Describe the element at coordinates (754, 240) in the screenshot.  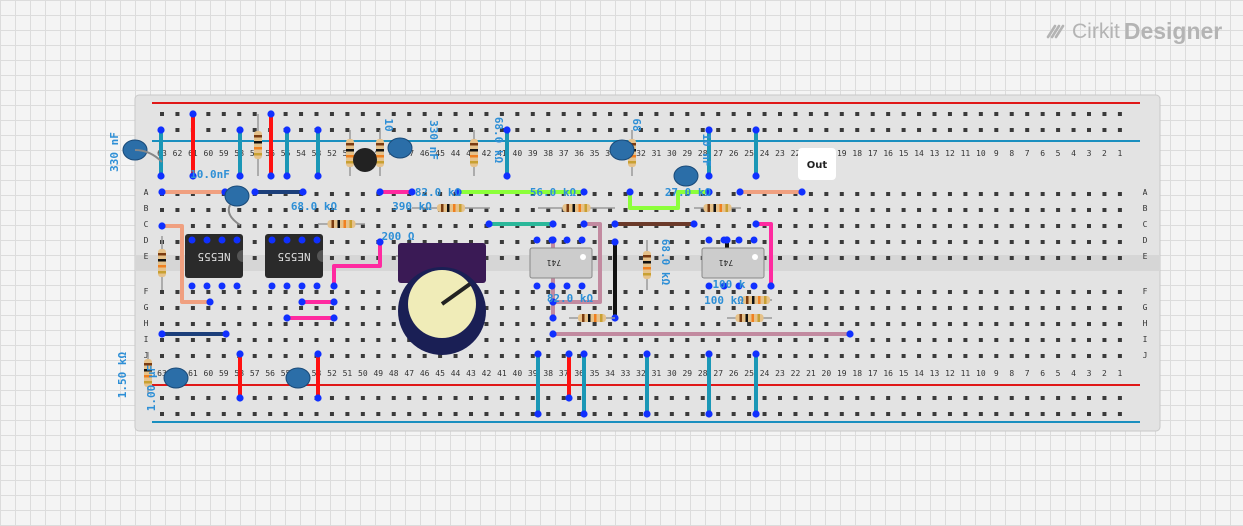
I see `opamp-pin` at that location.